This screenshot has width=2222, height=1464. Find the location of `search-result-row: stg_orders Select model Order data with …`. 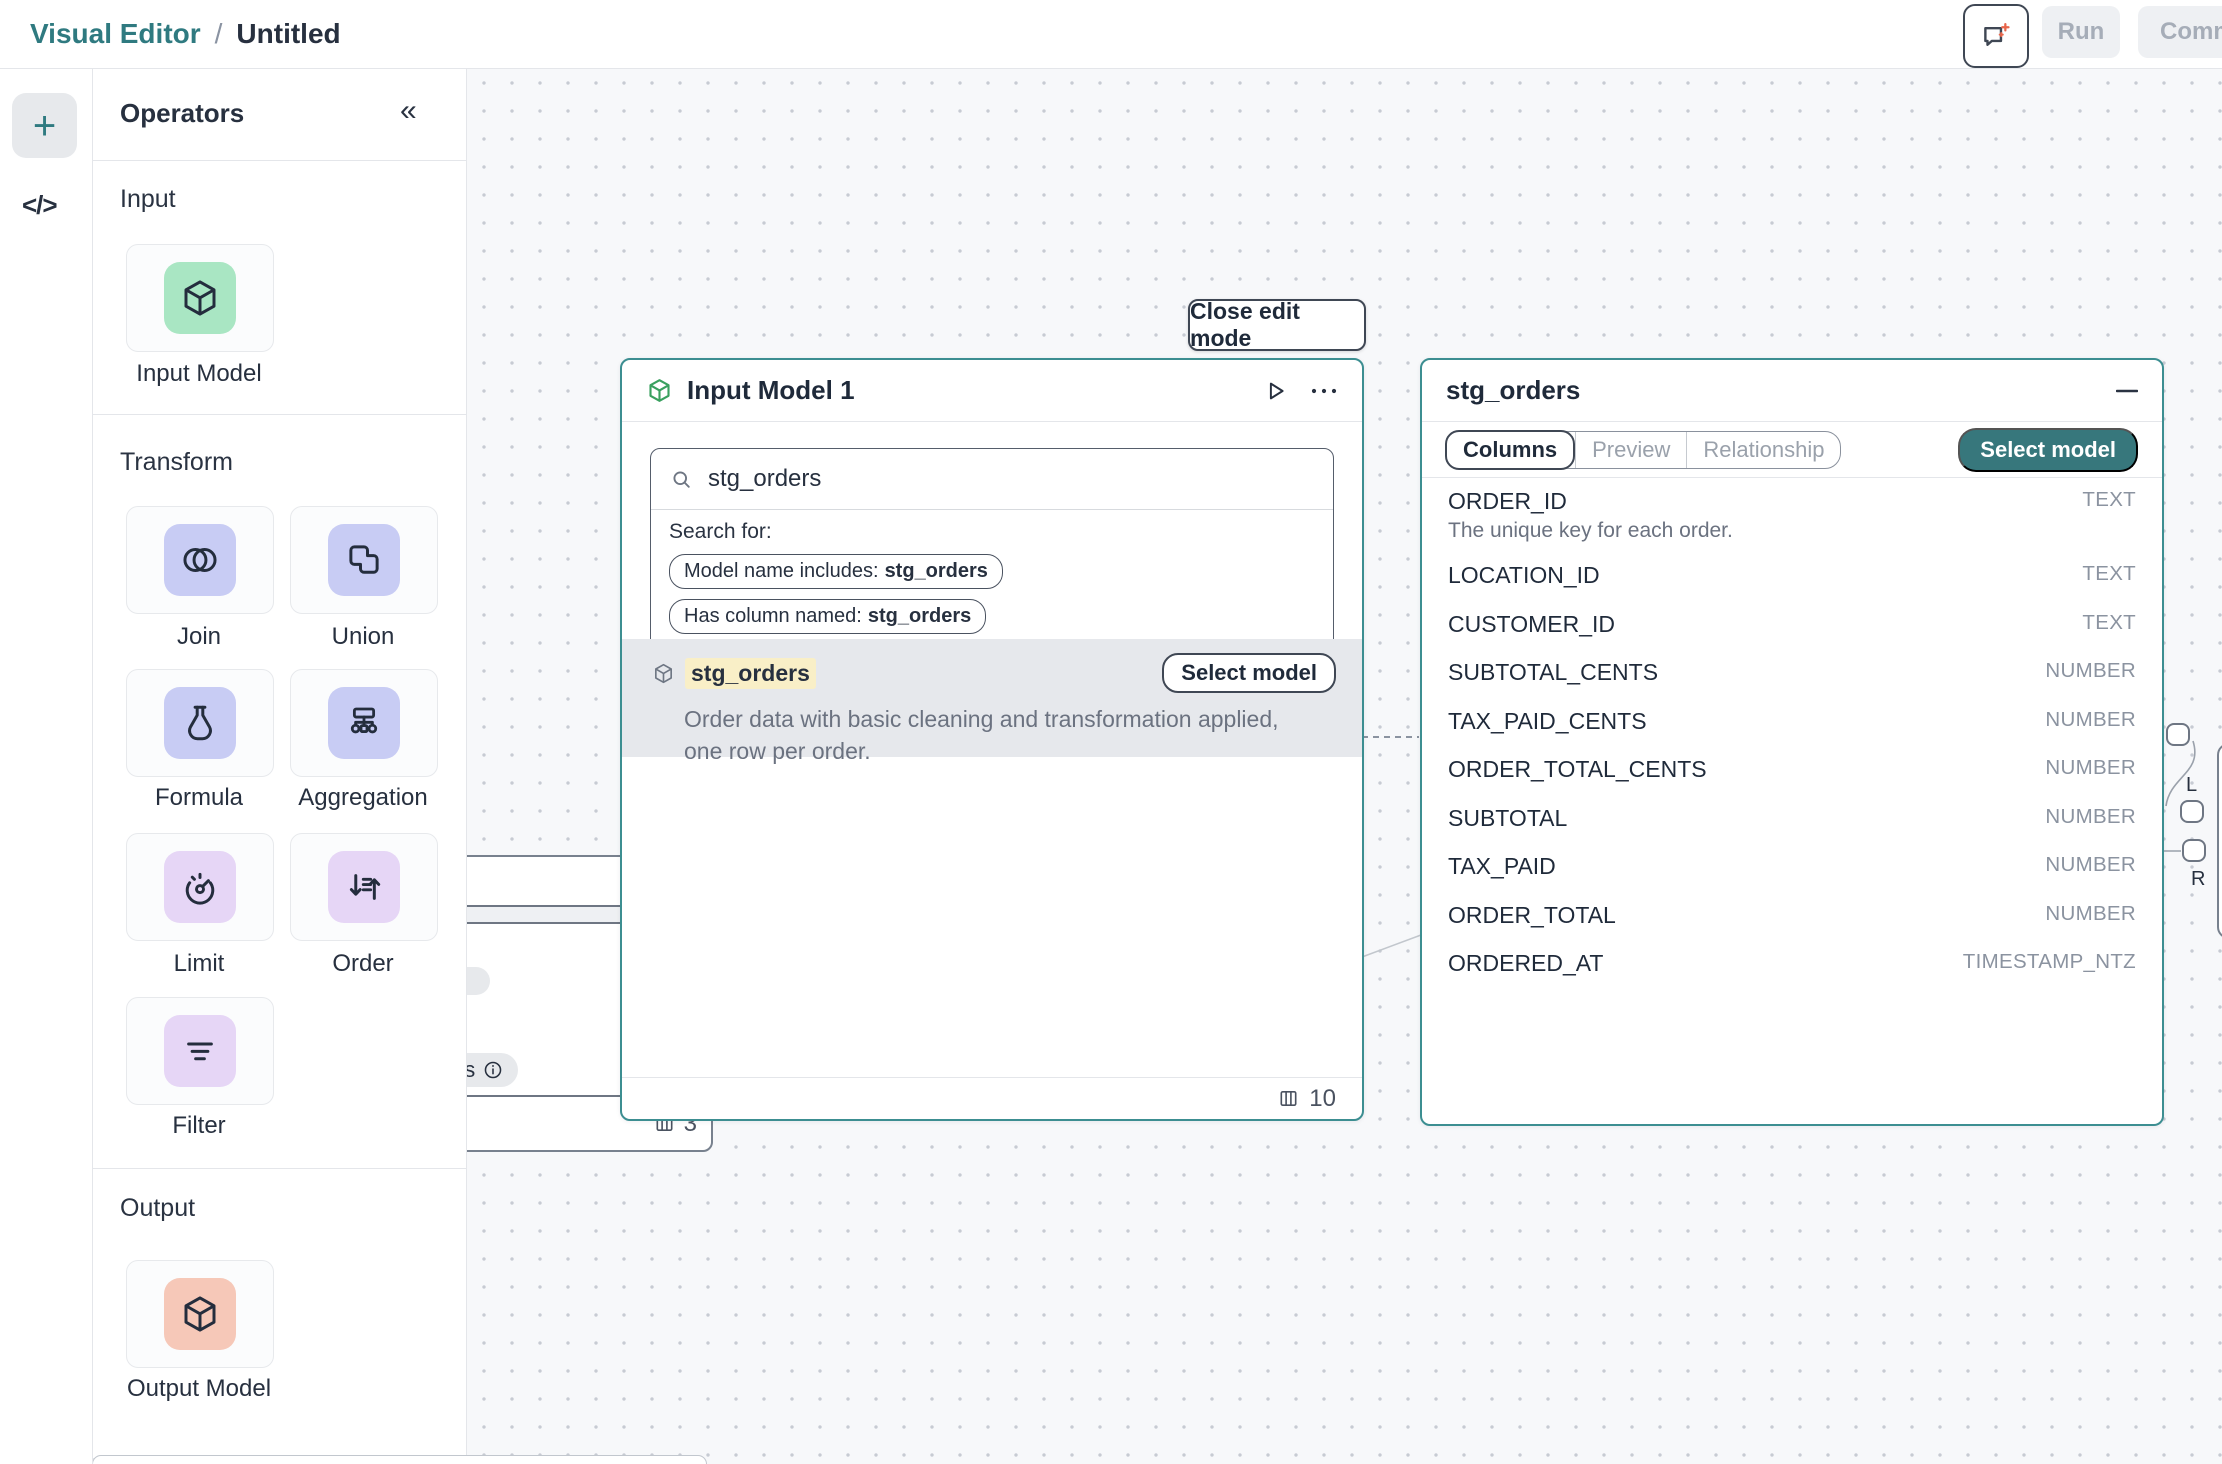

search-result-row: stg_orders Select model Order data with … is located at coordinates (992, 701).